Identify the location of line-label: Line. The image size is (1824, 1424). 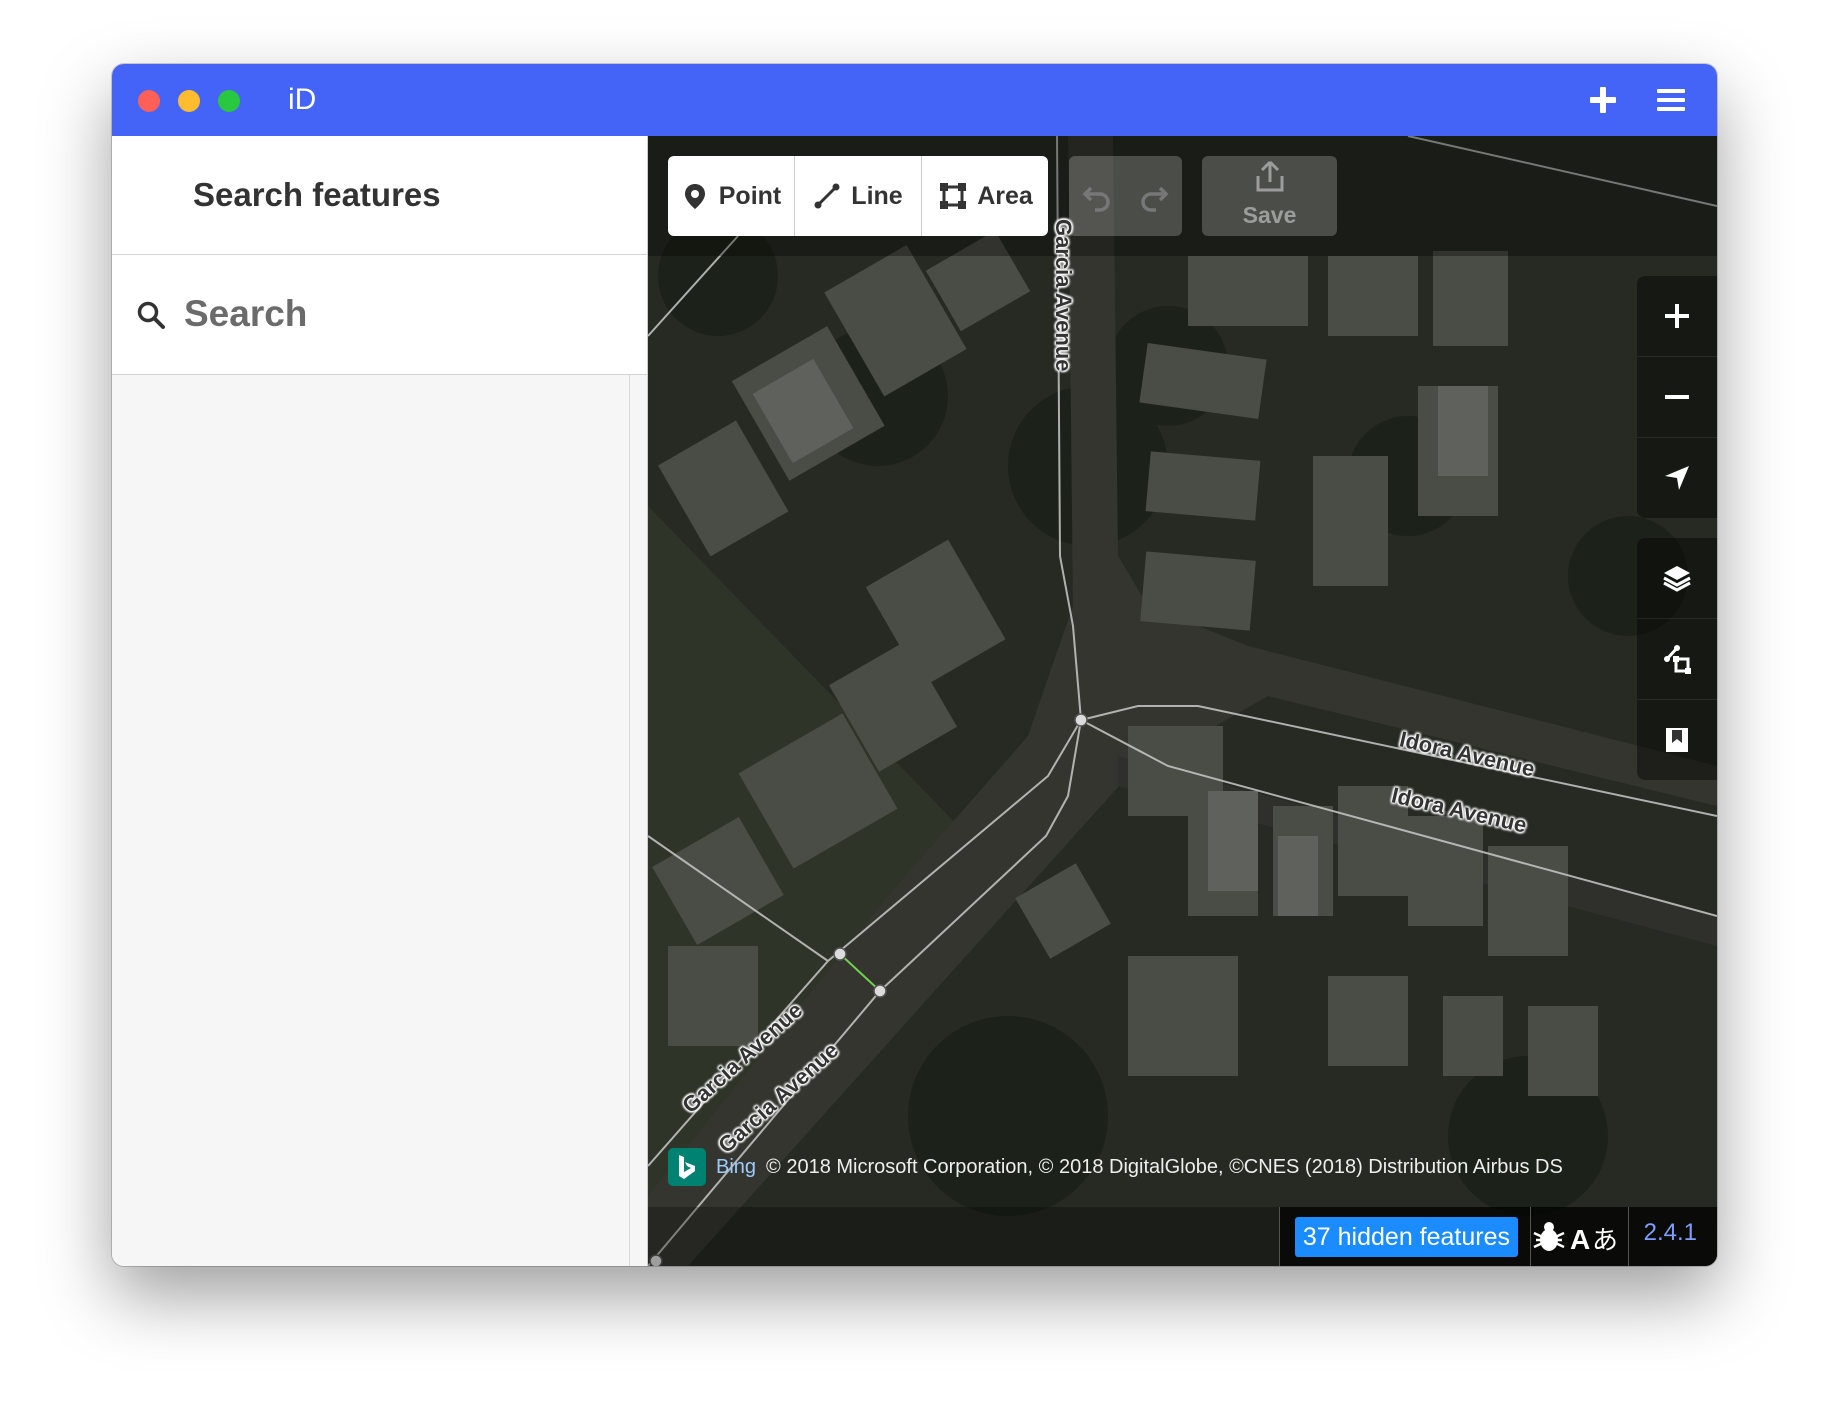
(877, 195).